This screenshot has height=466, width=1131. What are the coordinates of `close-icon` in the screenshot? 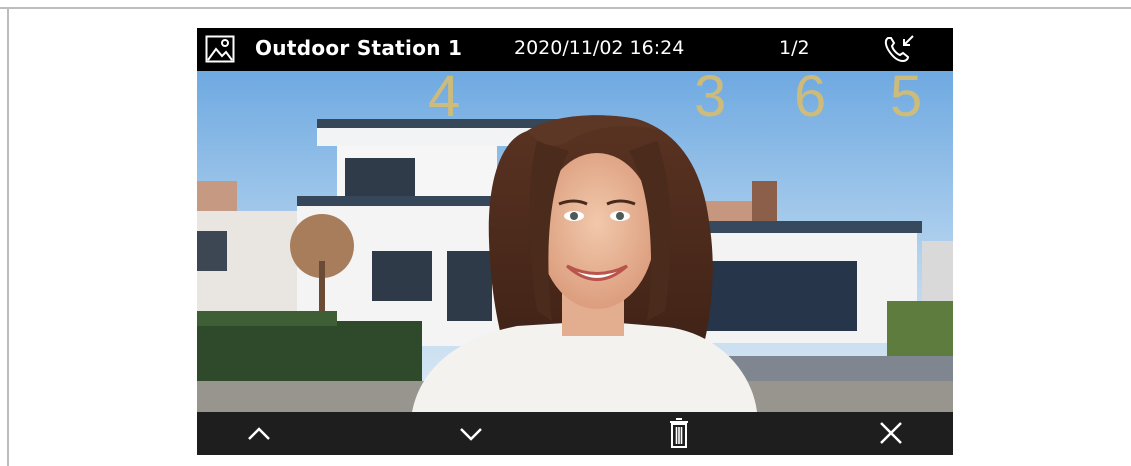 It's located at (891, 433).